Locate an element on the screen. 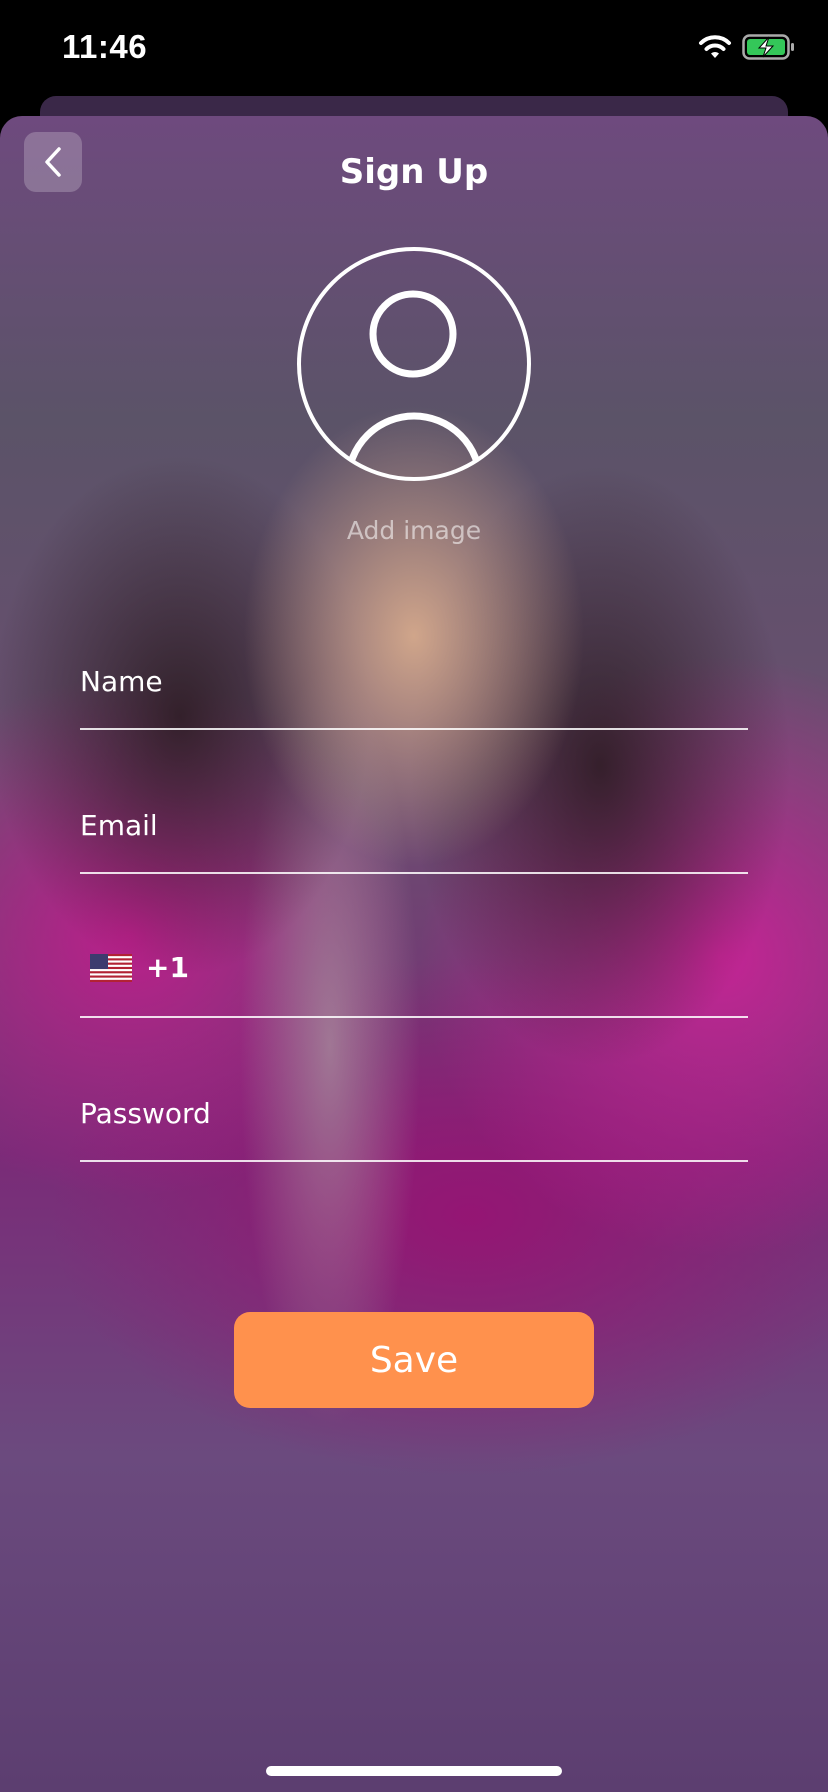 This screenshot has height=1792, width=828. status-icons is located at coordinates (747, 47).